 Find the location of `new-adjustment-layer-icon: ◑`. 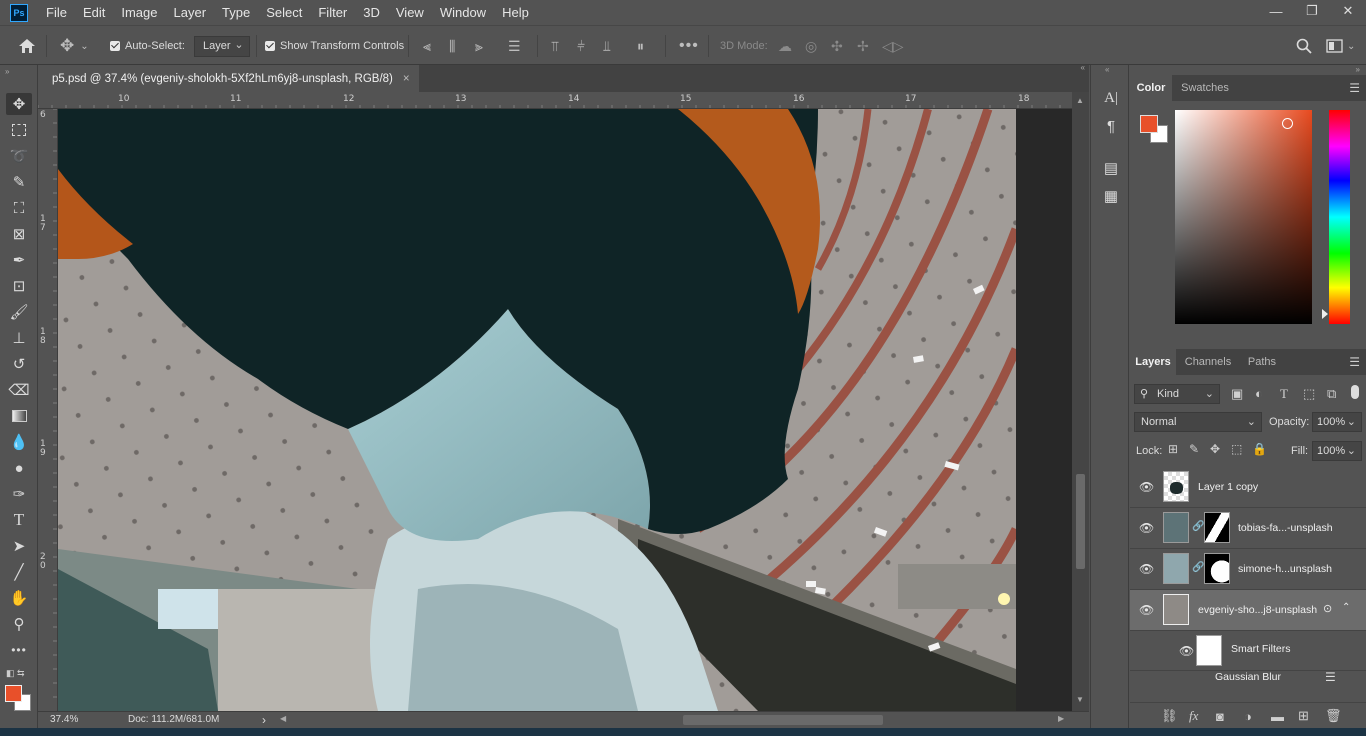

new-adjustment-layer-icon: ◑ is located at coordinates (1248, 716).